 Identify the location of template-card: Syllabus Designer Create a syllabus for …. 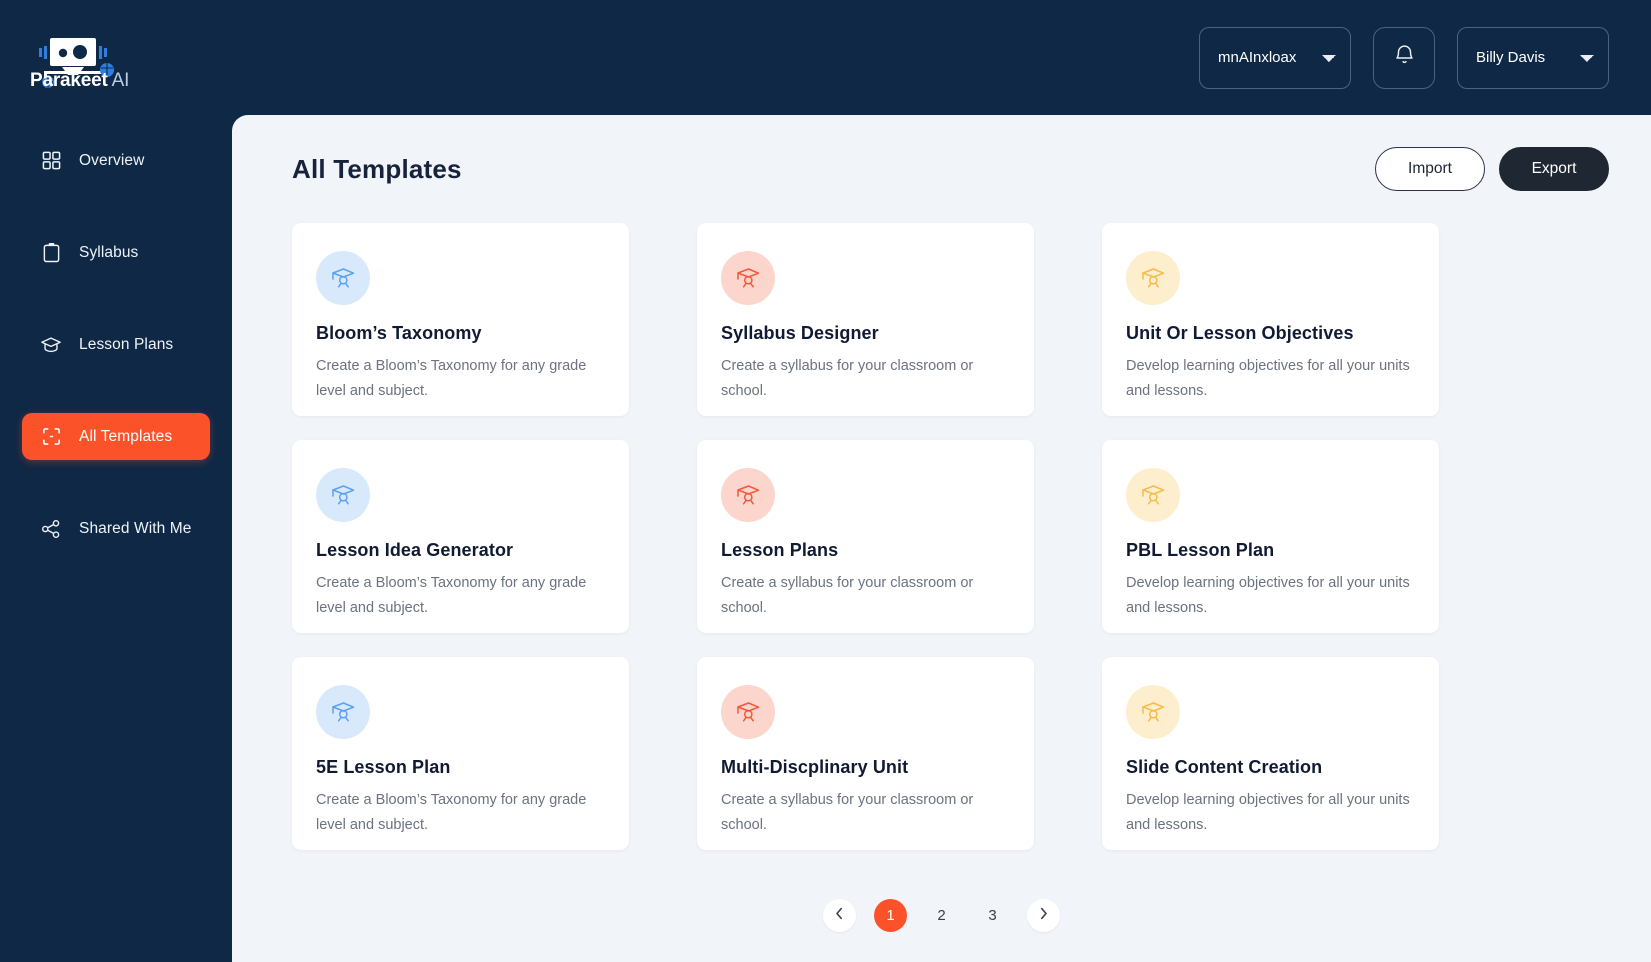
(865, 319).